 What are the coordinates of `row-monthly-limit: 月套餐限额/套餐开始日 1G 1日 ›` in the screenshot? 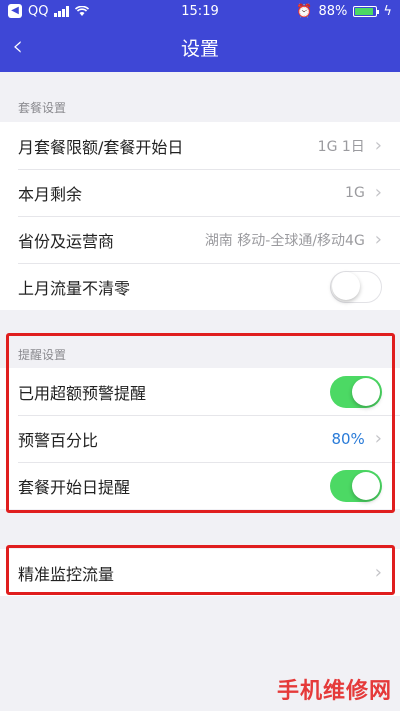 It's located at (200, 145).